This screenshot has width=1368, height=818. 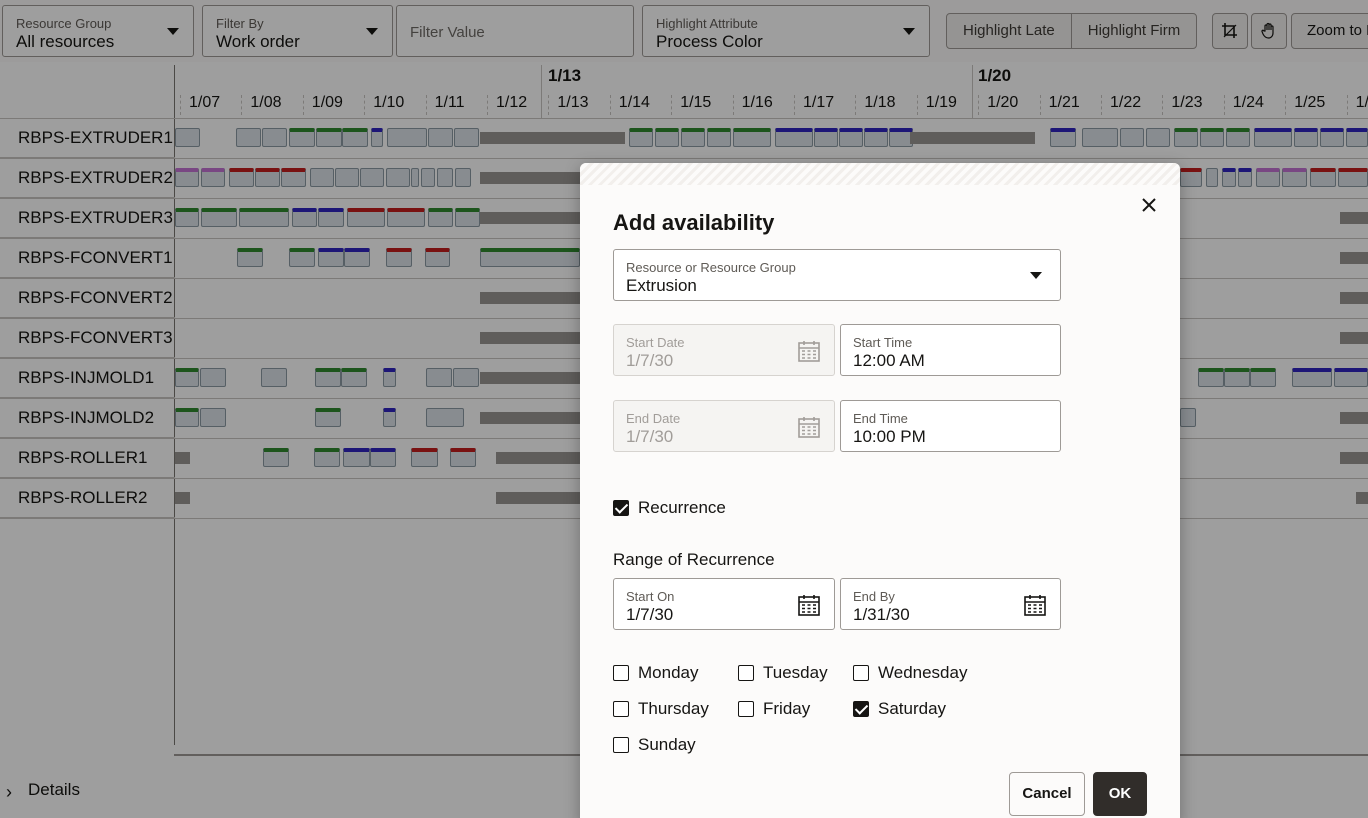 I want to click on day-label: Monday, so click(x=668, y=672).